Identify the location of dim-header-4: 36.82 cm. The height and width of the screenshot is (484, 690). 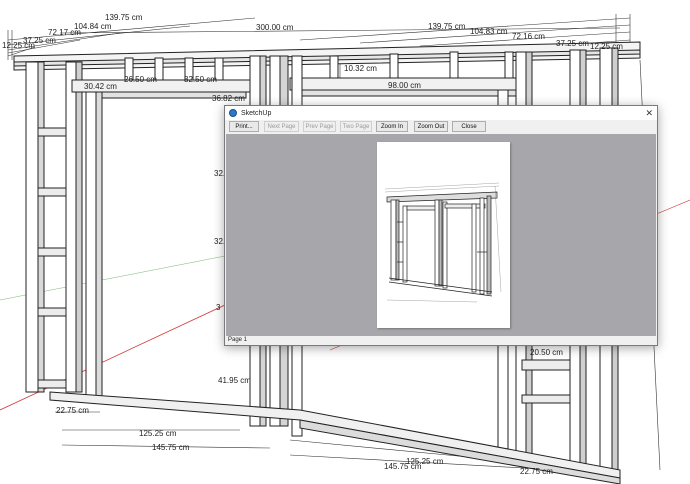
(228, 98).